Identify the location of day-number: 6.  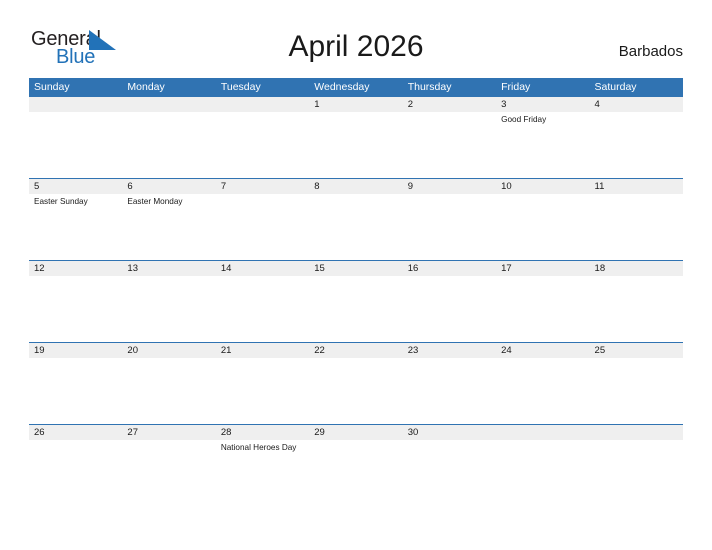
(168, 186).